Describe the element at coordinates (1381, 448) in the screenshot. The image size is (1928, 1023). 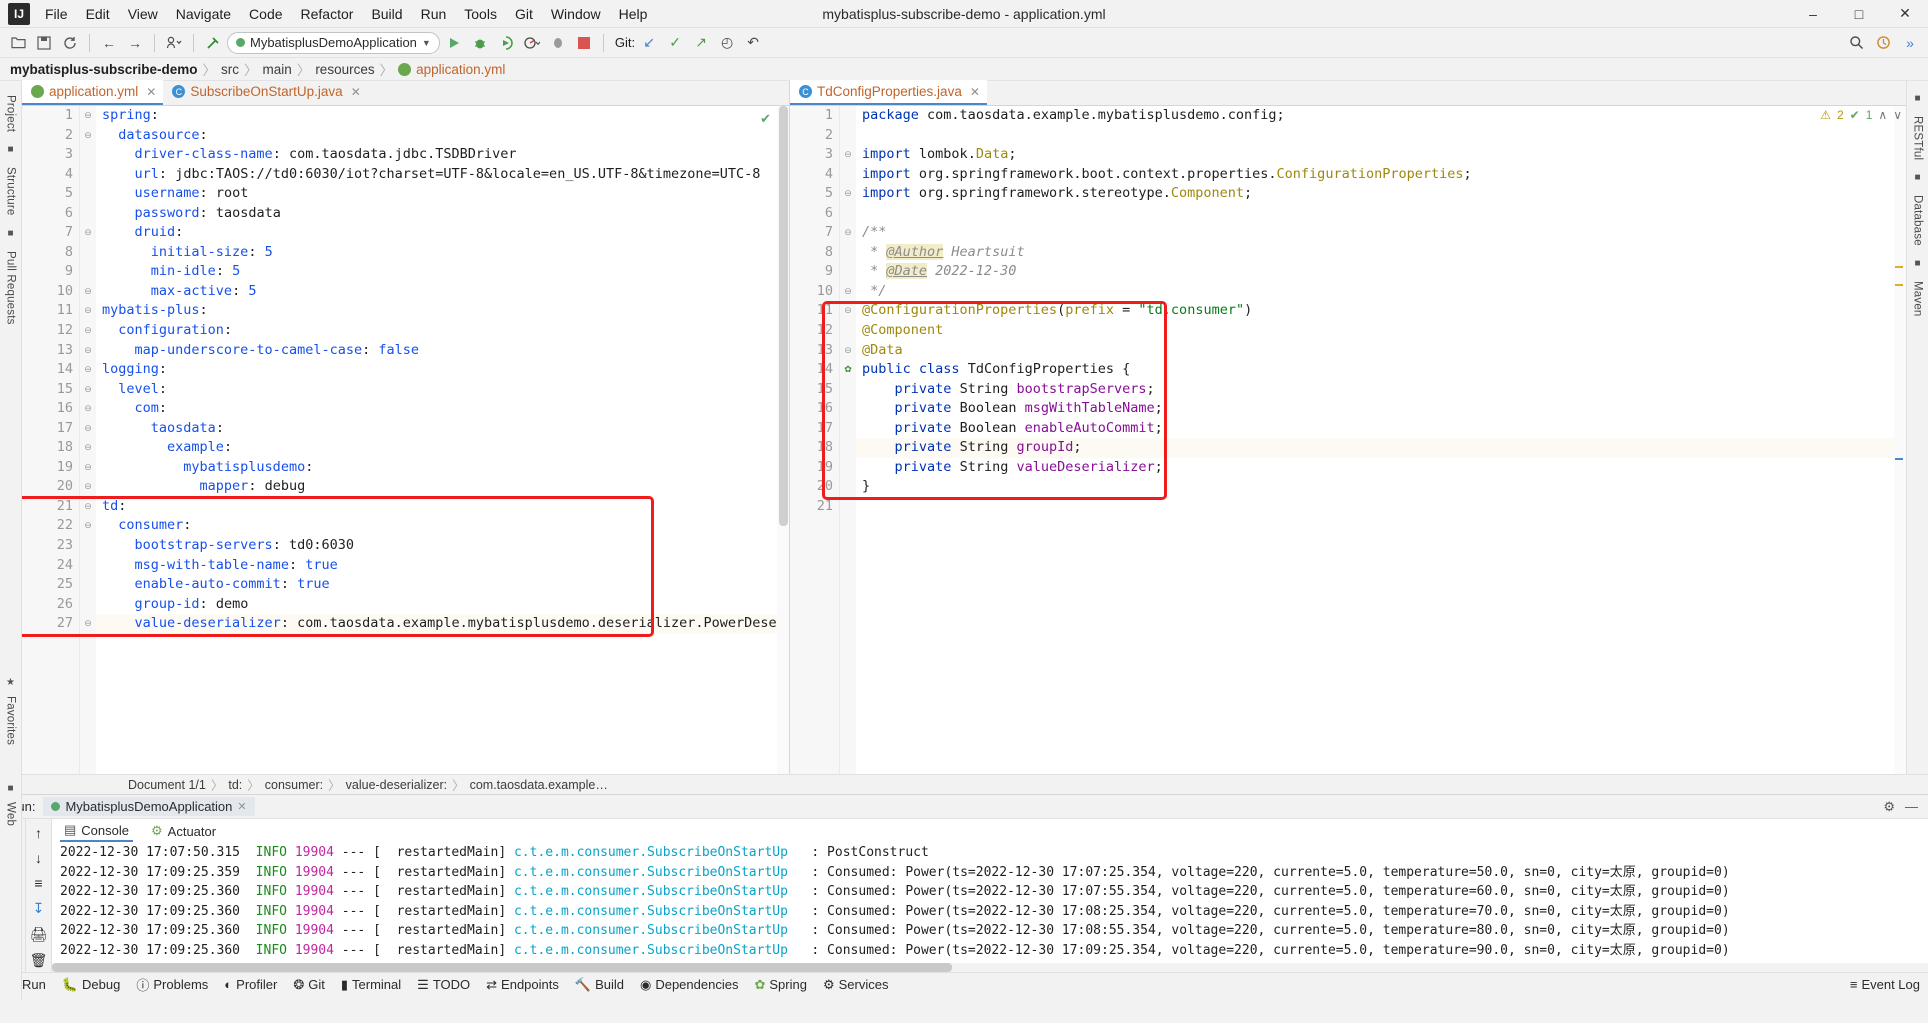
I see `code-line: private String groupId;` at that location.